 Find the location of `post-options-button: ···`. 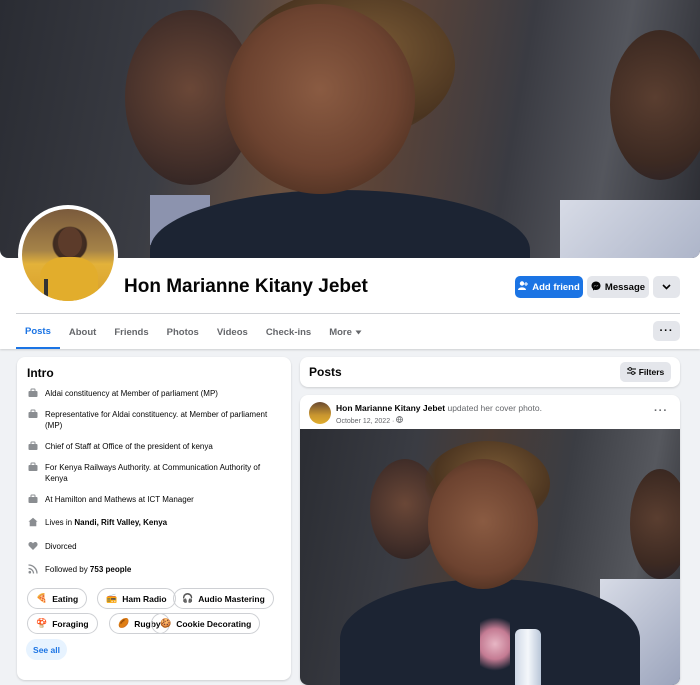

post-options-button: ··· is located at coordinates (661, 411).